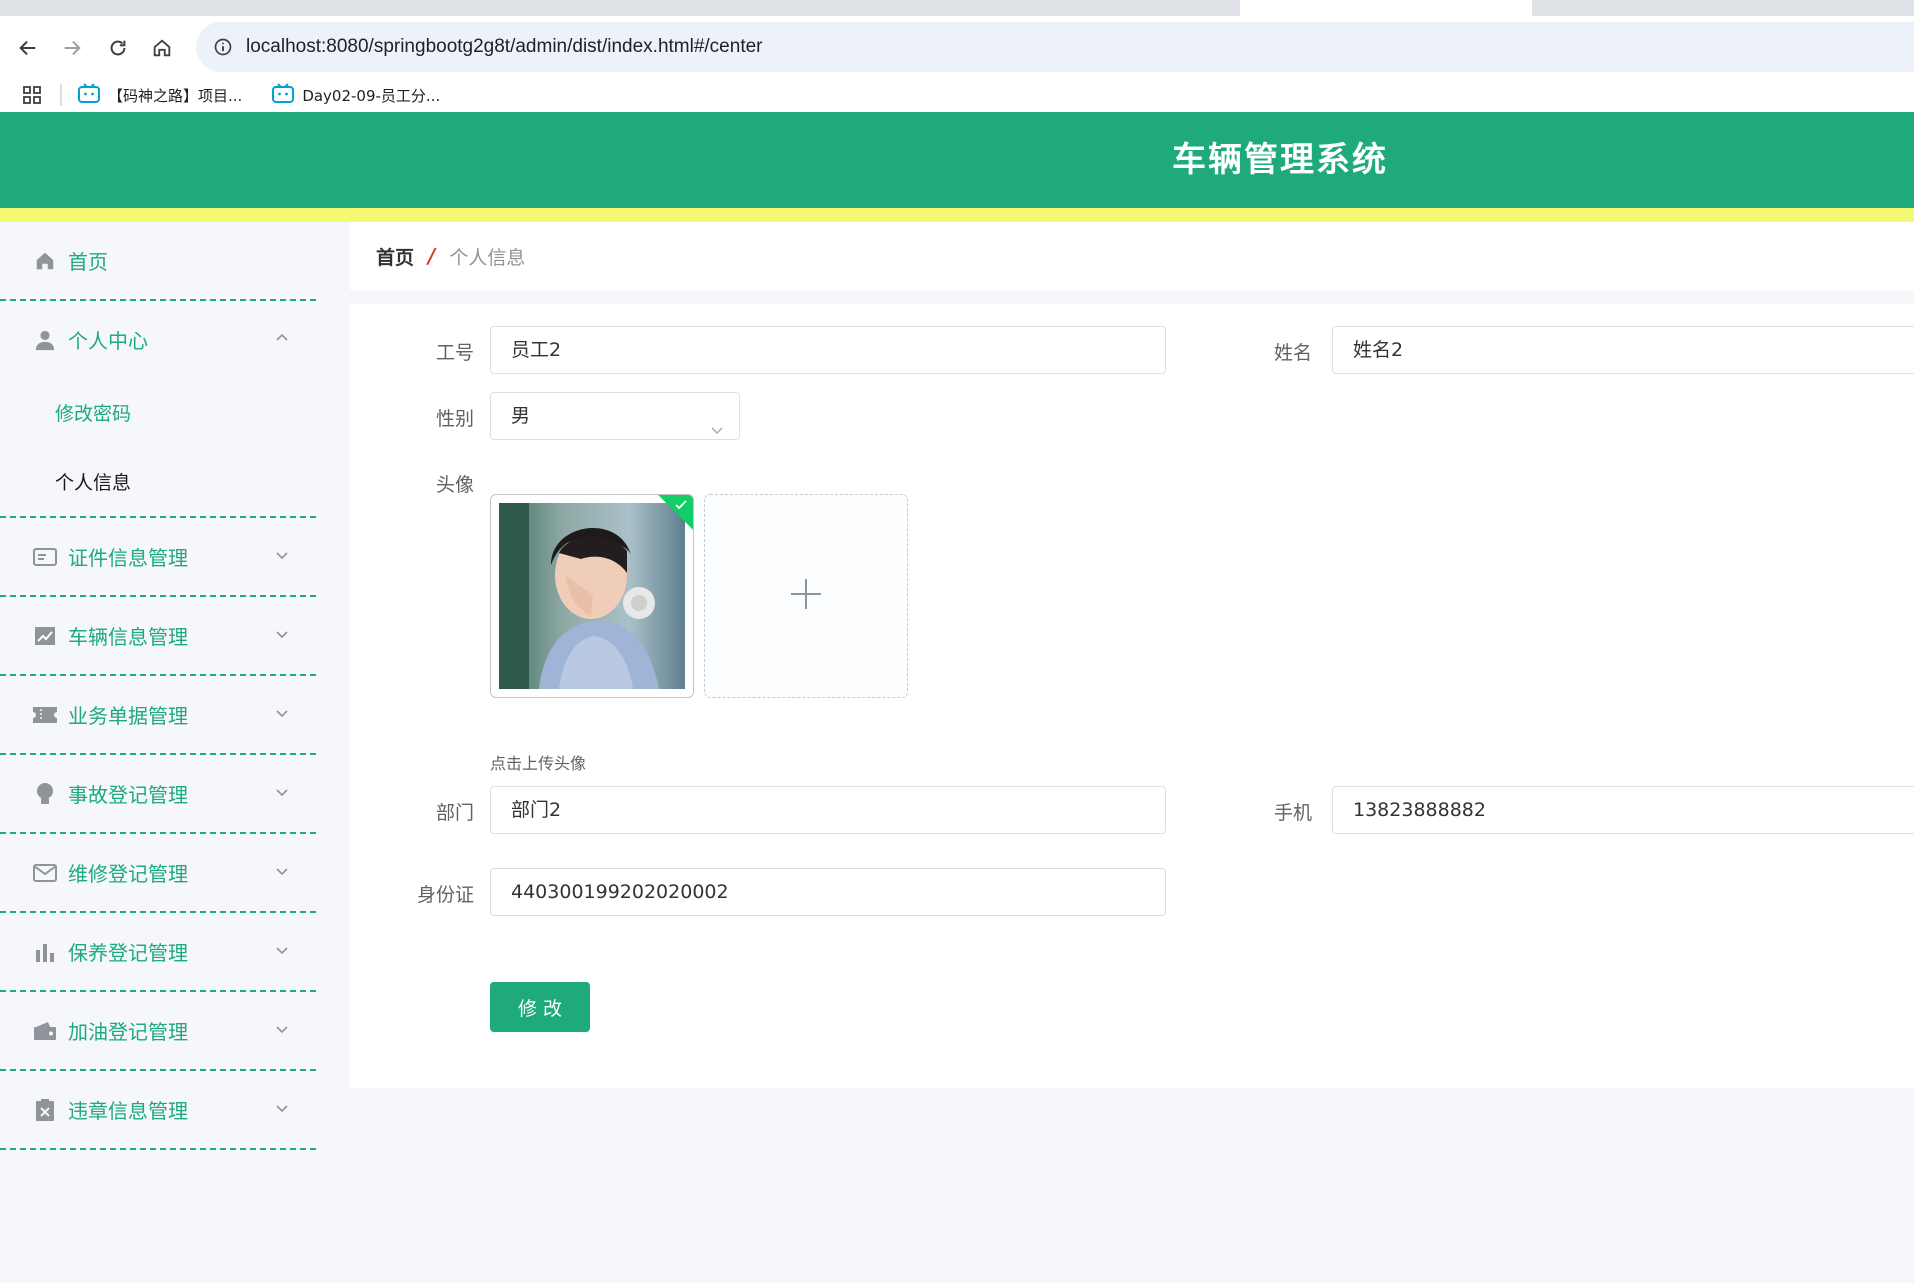 Image resolution: width=1914 pixels, height=1283 pixels. Describe the element at coordinates (1623, 350) in the screenshot. I see `name-input: 姓名2` at that location.